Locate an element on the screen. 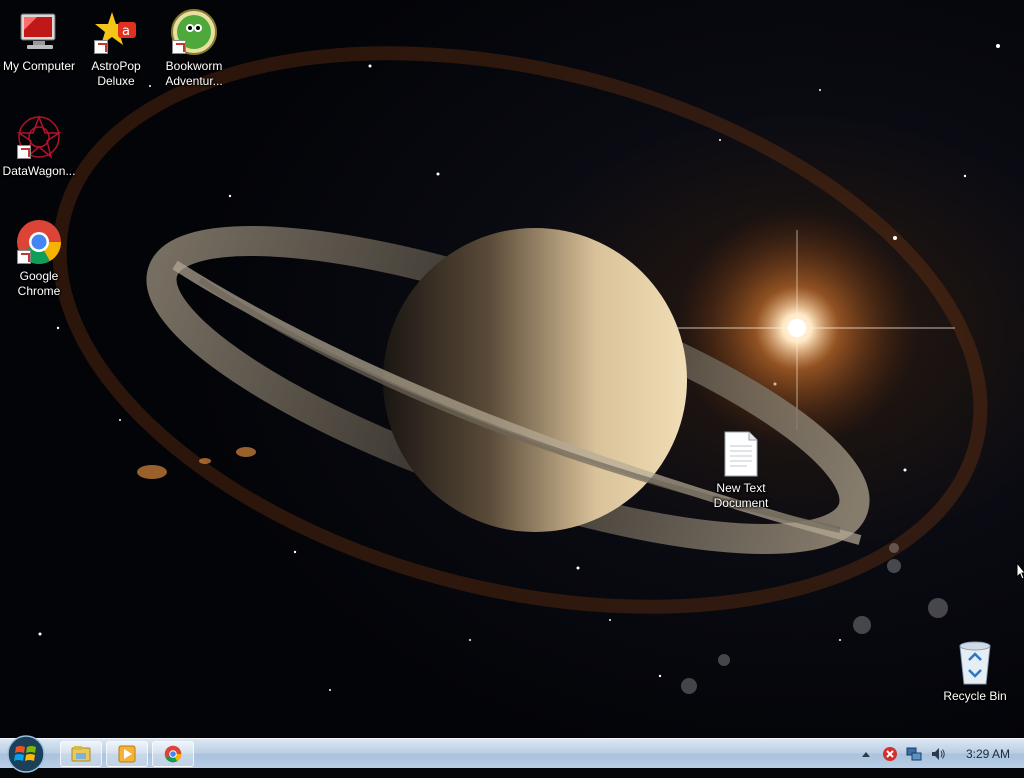 This screenshot has width=1024, height=778. media-player-icon is located at coordinates (127, 754).